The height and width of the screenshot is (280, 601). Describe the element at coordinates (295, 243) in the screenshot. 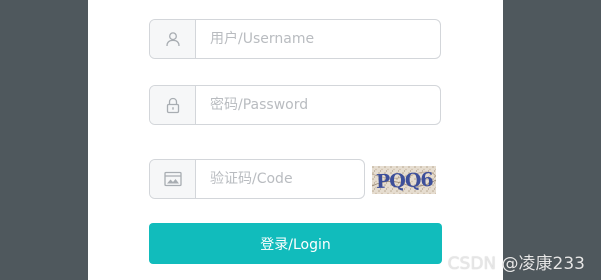

I see `login-button: 登录/Login` at that location.